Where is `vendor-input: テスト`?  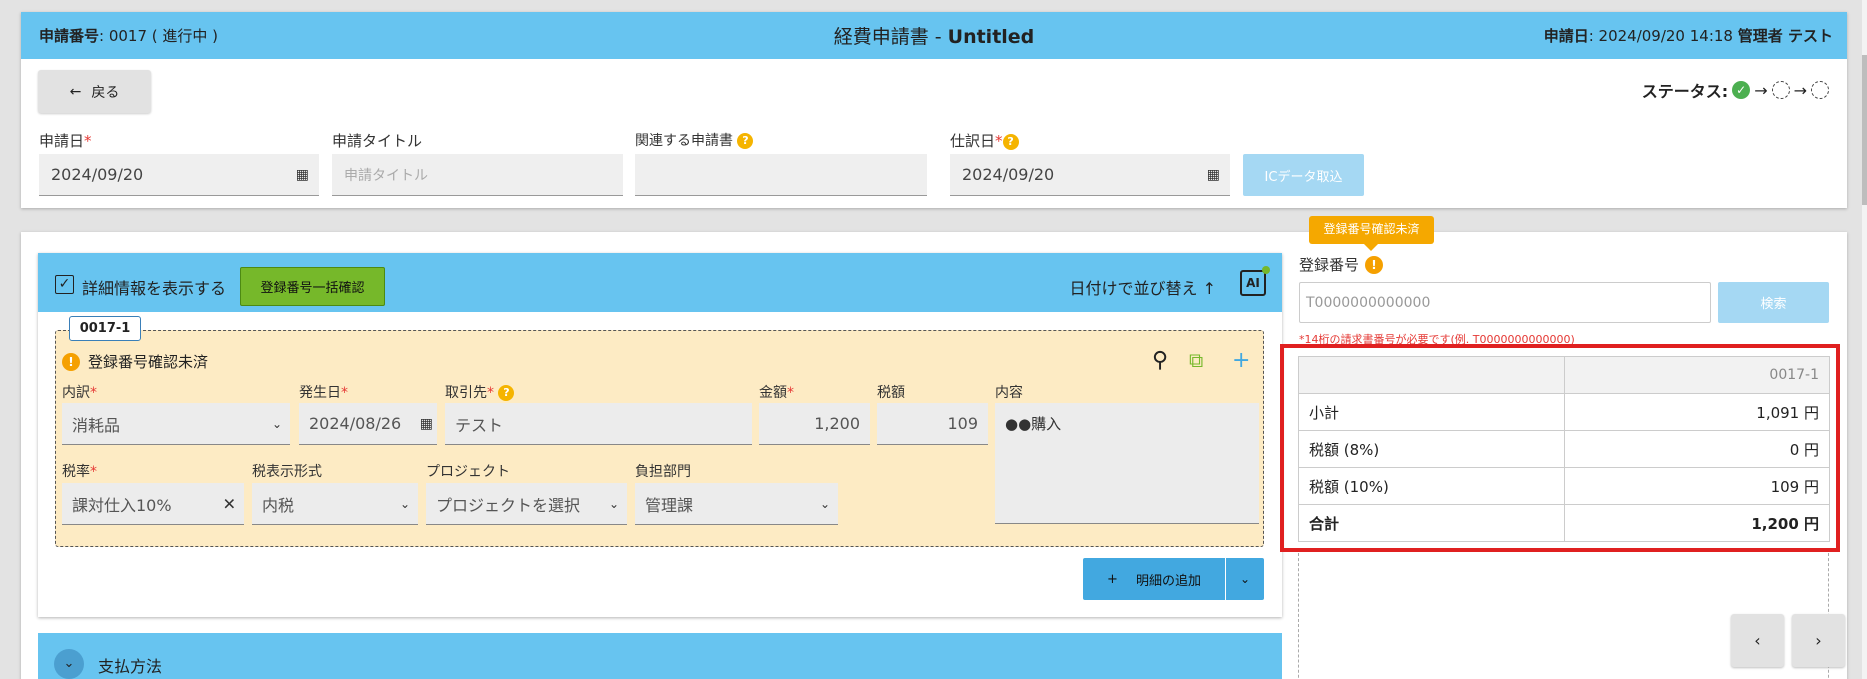
vendor-input: テスト is located at coordinates (598, 424).